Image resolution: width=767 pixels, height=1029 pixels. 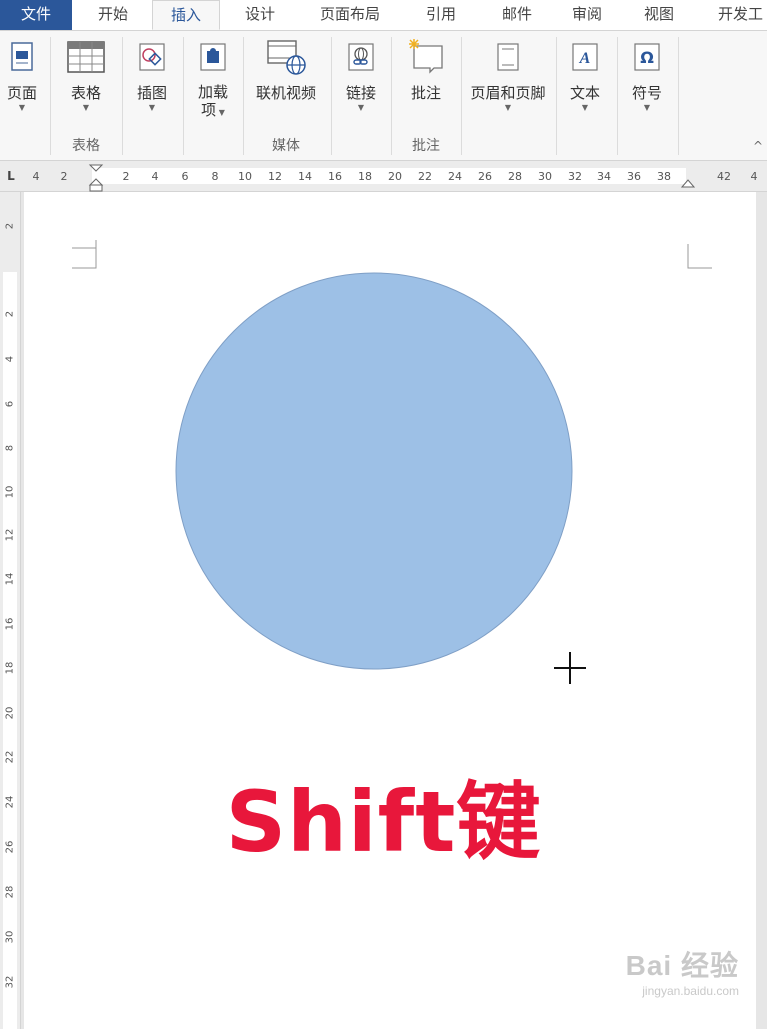 I want to click on online-video-button: 联机视频, so click(x=286, y=70).